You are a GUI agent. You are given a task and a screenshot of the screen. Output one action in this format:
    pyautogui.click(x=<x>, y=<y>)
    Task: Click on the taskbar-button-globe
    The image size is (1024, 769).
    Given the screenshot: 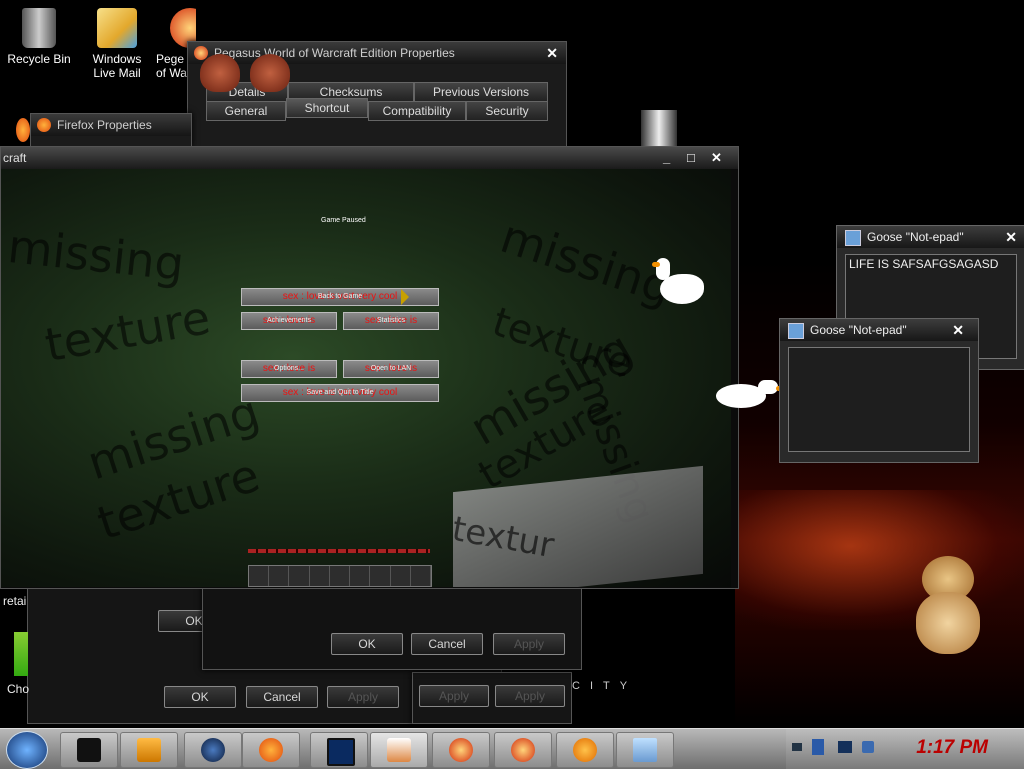 What is the action you would take?
    pyautogui.click(x=213, y=750)
    